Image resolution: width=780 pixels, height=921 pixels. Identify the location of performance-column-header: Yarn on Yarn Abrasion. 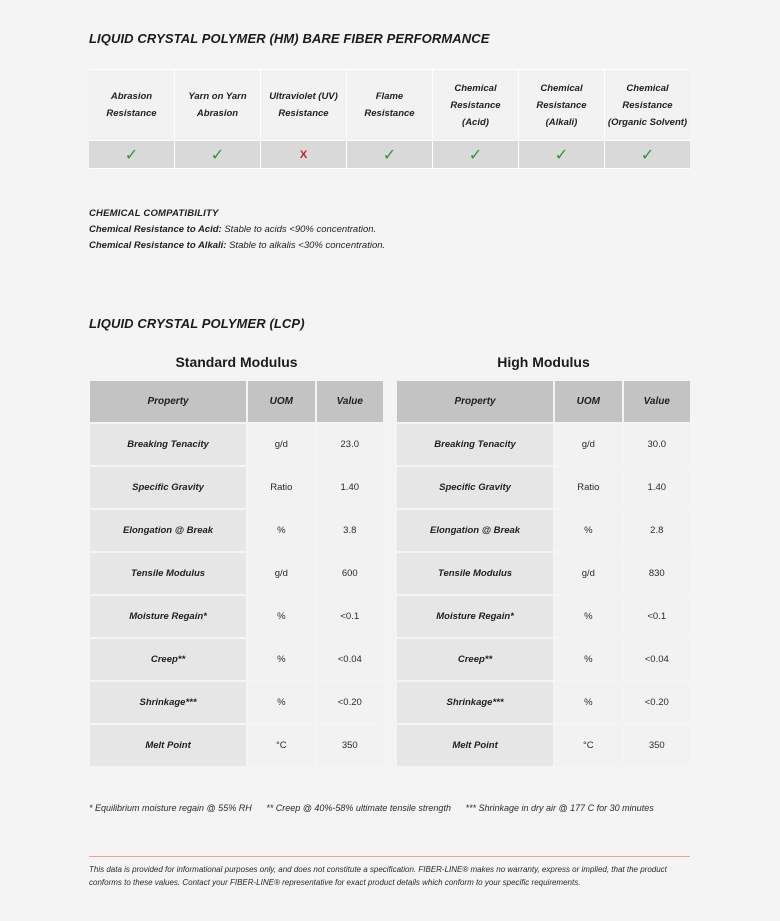
(217, 104).